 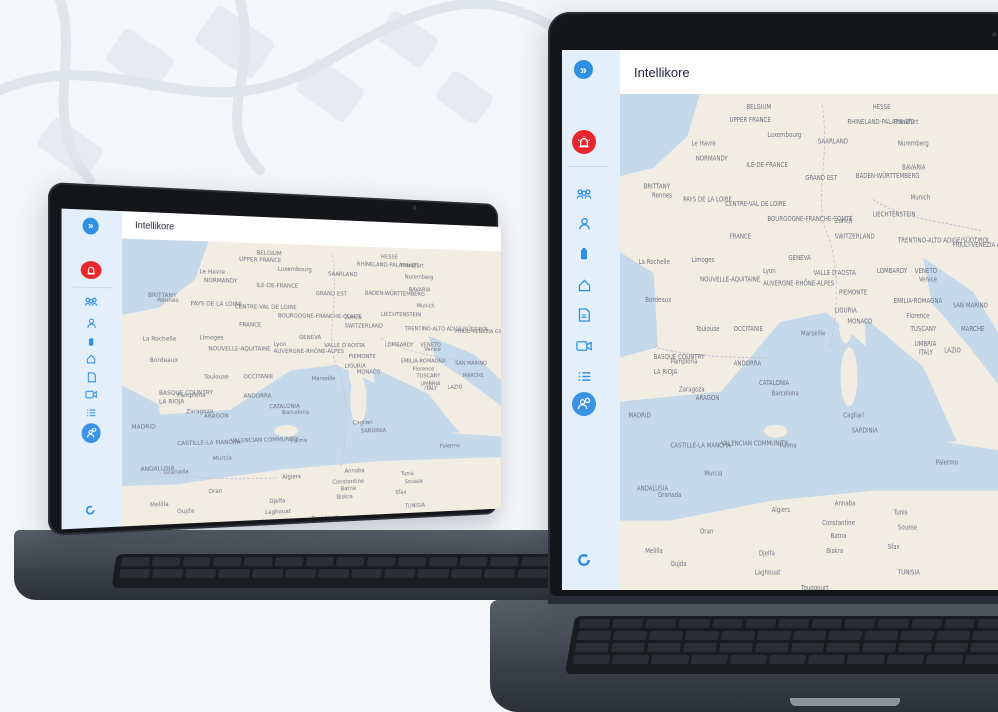 I want to click on map-label: NORMANDY, so click(x=220, y=280).